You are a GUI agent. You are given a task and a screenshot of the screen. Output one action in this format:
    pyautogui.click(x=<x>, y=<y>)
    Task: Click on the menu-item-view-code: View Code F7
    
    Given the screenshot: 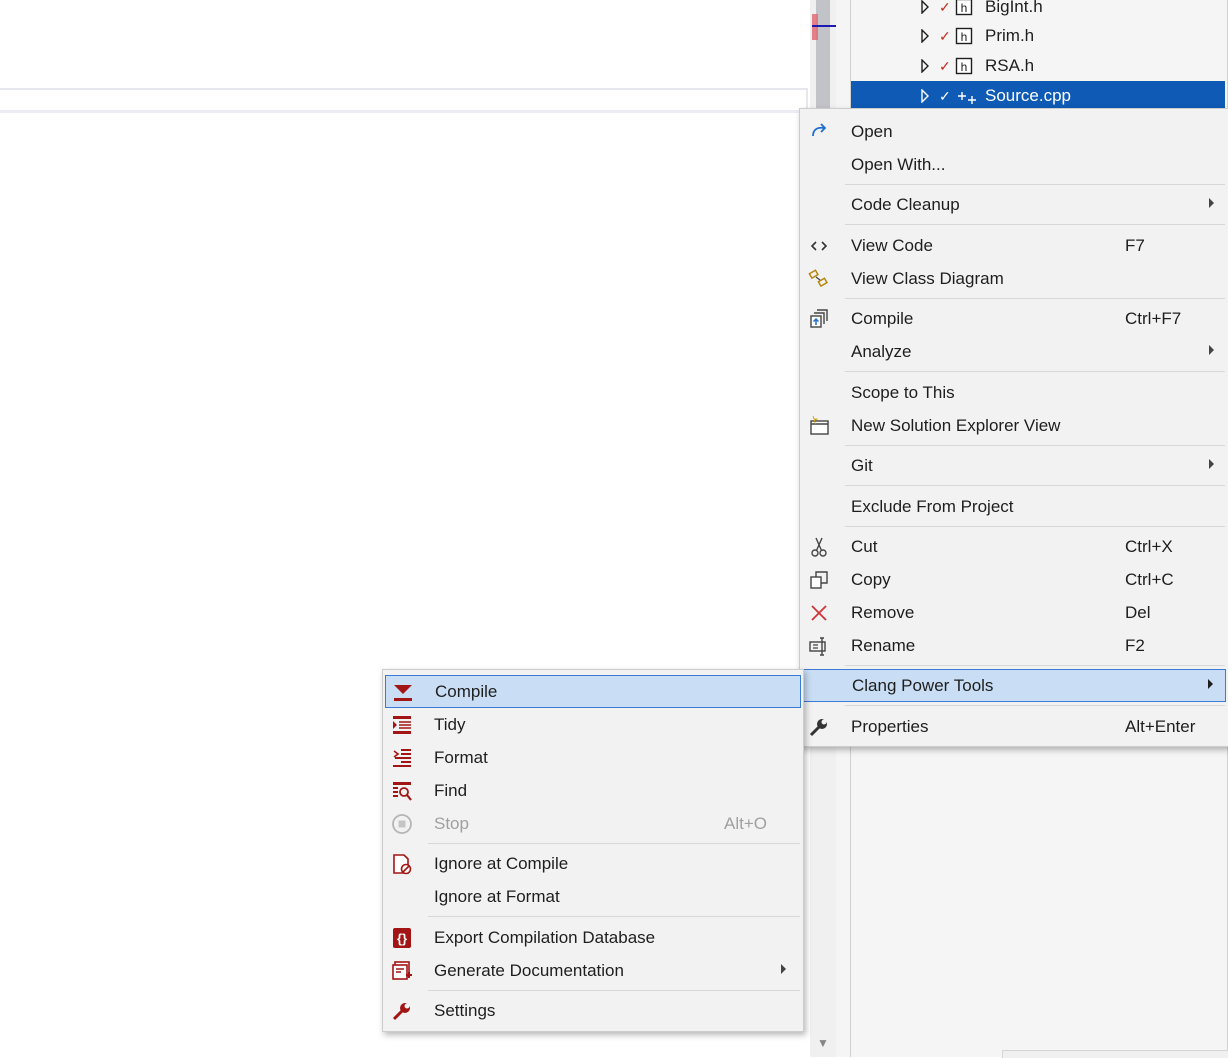 What is the action you would take?
    pyautogui.click(x=1014, y=245)
    